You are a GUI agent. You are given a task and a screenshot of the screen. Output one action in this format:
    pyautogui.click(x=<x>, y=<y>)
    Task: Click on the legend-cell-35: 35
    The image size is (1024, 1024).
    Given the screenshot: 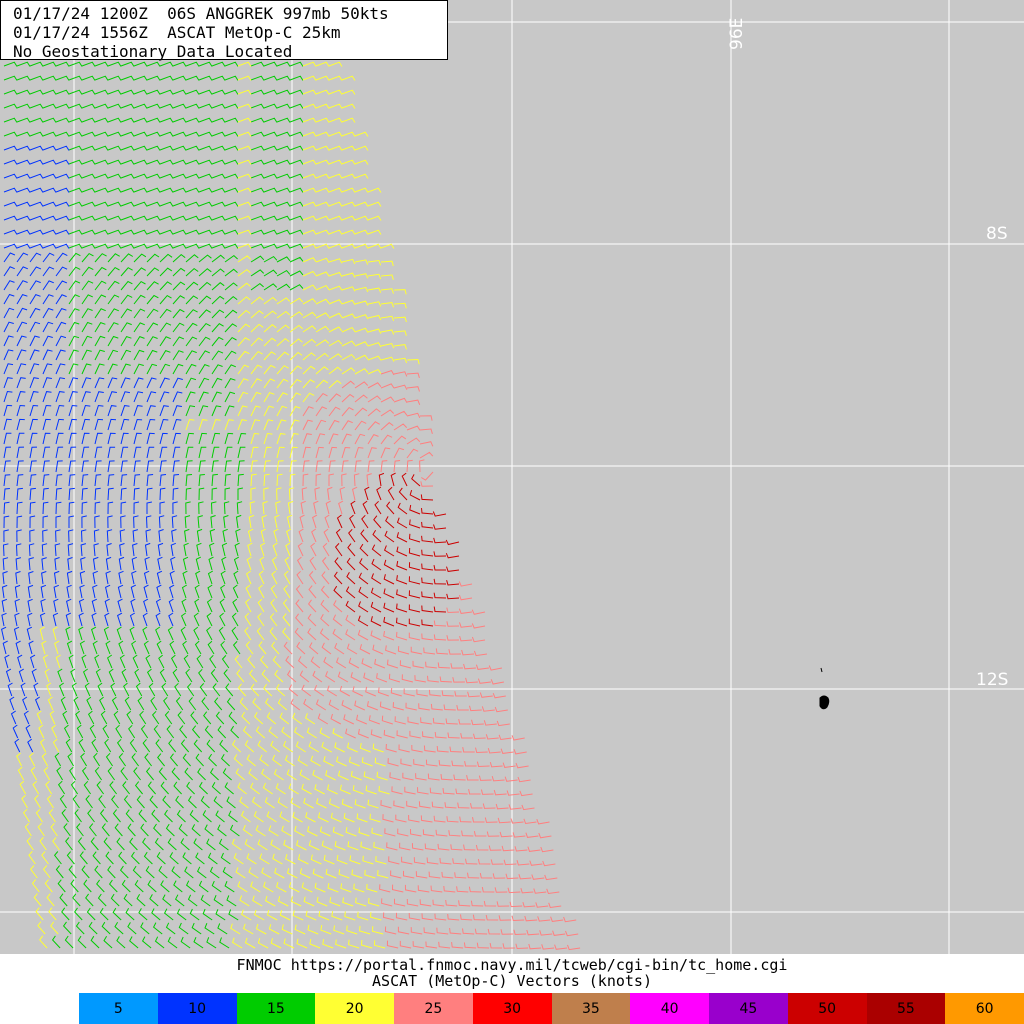 What is the action you would take?
    pyautogui.click(x=591, y=1008)
    